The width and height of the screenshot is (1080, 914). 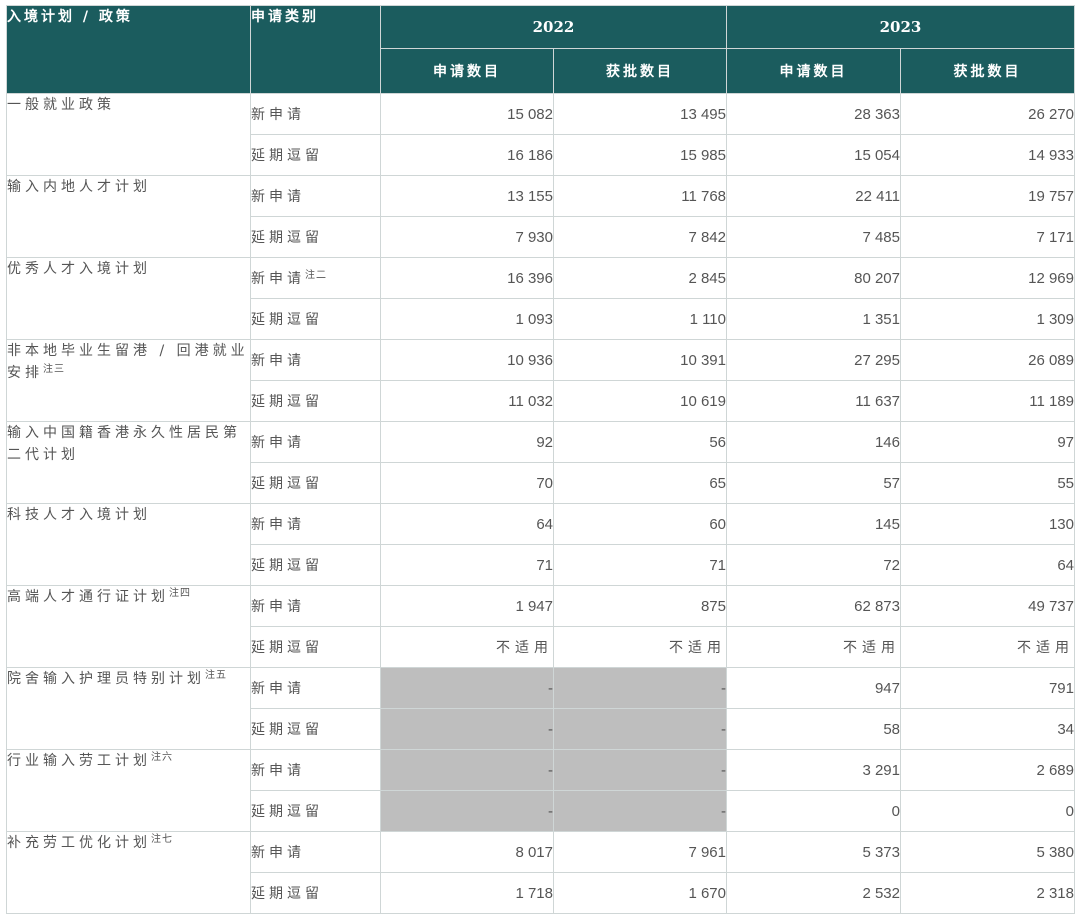 I want to click on program-name-cell: 高端人才通行证计划注四, so click(x=128, y=626).